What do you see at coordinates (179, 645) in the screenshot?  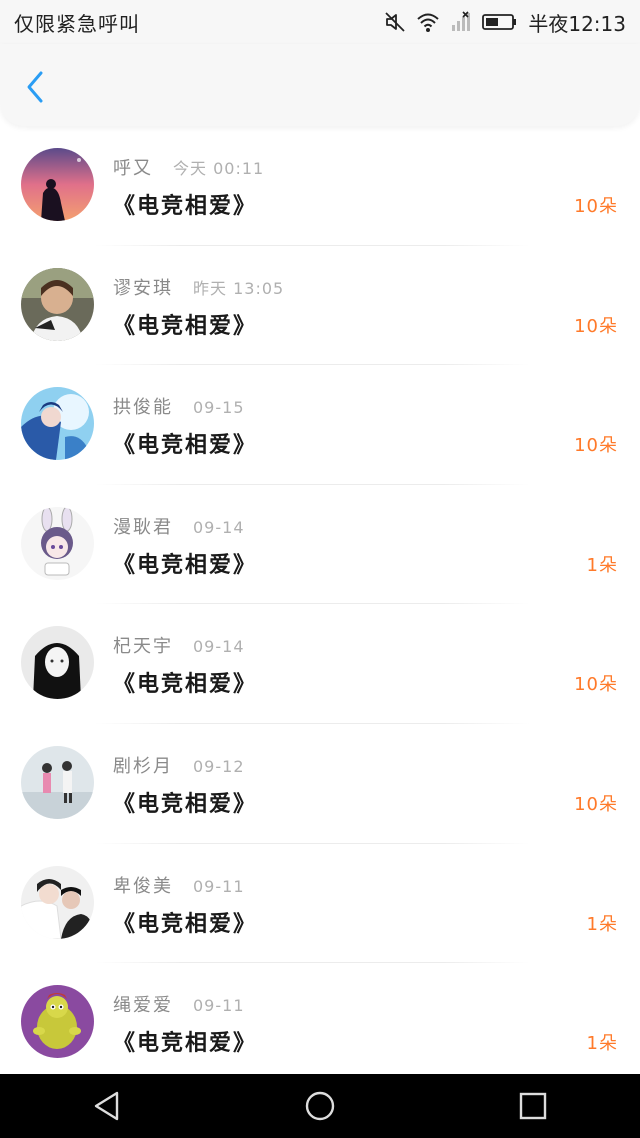 I see `name-time-line: 杞天宇 09-14` at bounding box center [179, 645].